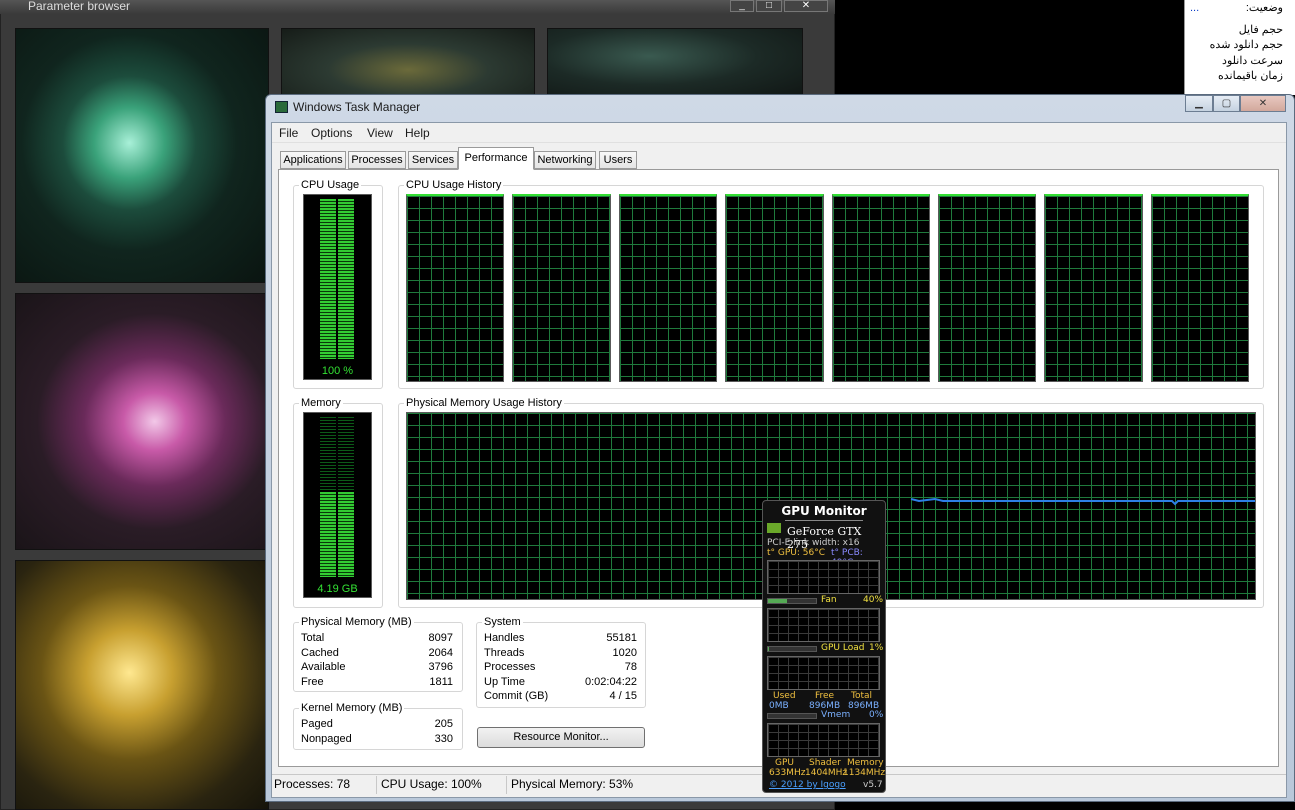 This screenshot has height=810, width=1295. Describe the element at coordinates (873, 600) in the screenshot. I see `fan-value: 40%` at that location.